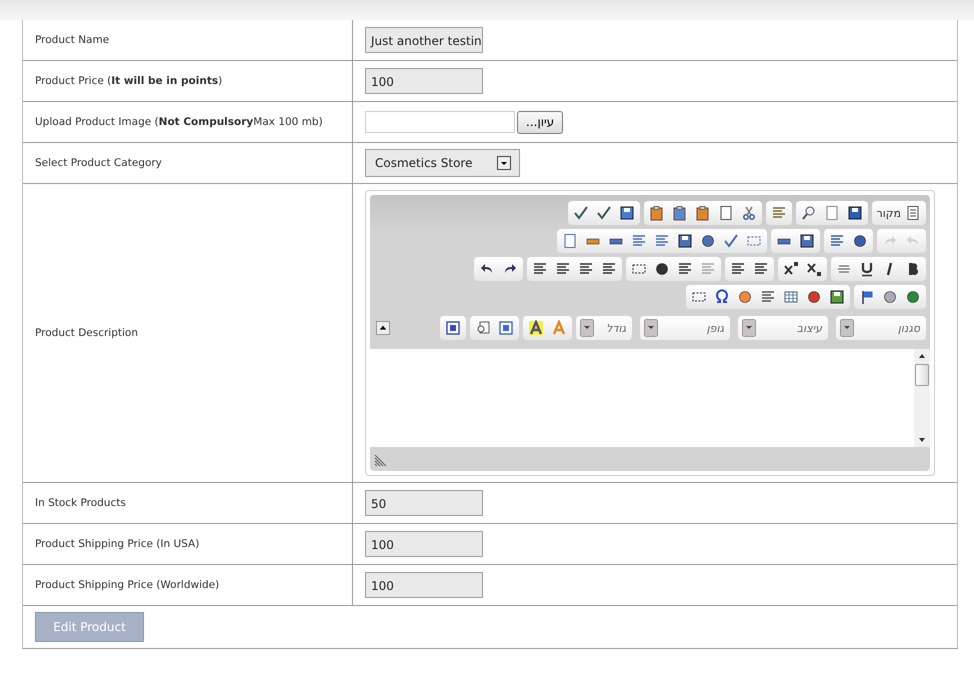  Describe the element at coordinates (922, 356) in the screenshot. I see `scroll-up-icon` at that location.